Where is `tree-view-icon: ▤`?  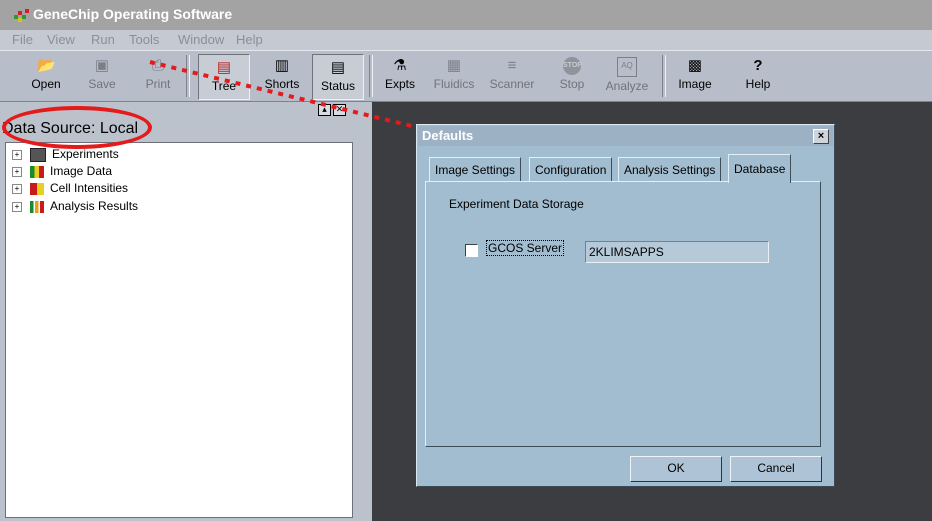
tree-view-icon: ▤ is located at coordinates (224, 67).